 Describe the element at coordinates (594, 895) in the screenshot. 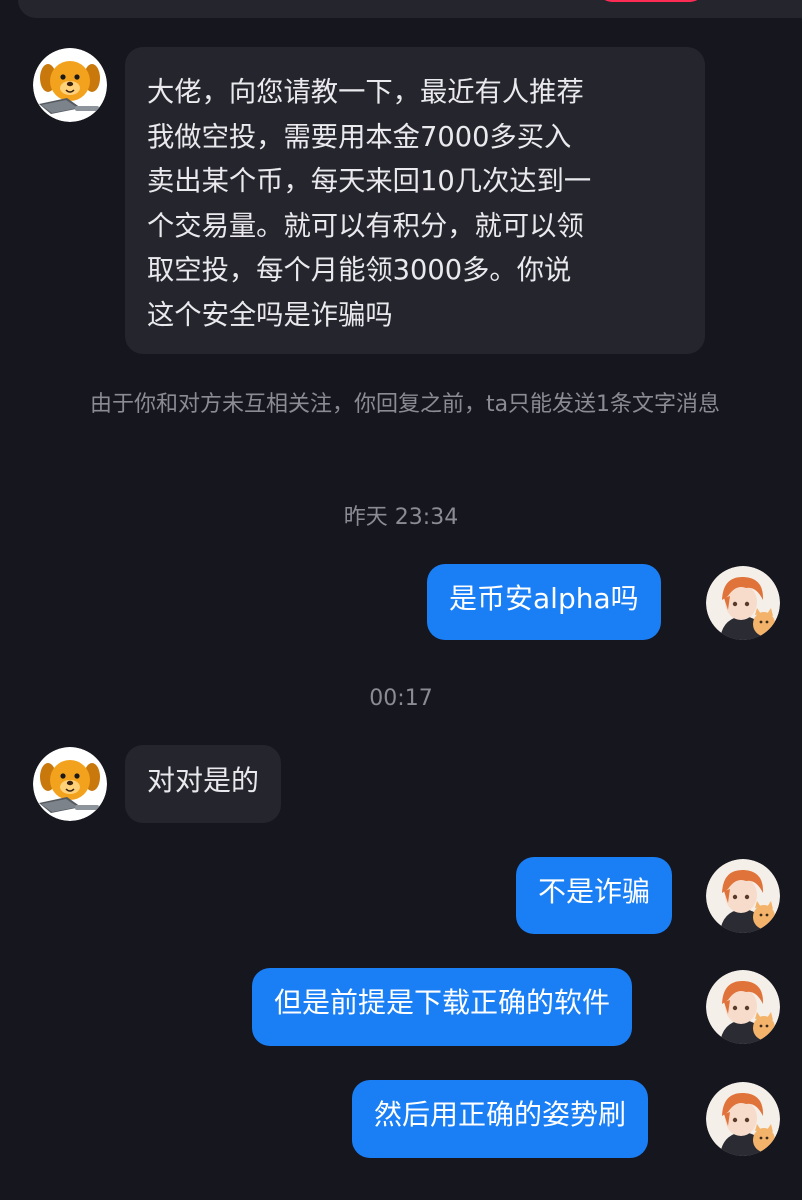

I see `message-bubble-outgoing: 不是诈骗` at that location.